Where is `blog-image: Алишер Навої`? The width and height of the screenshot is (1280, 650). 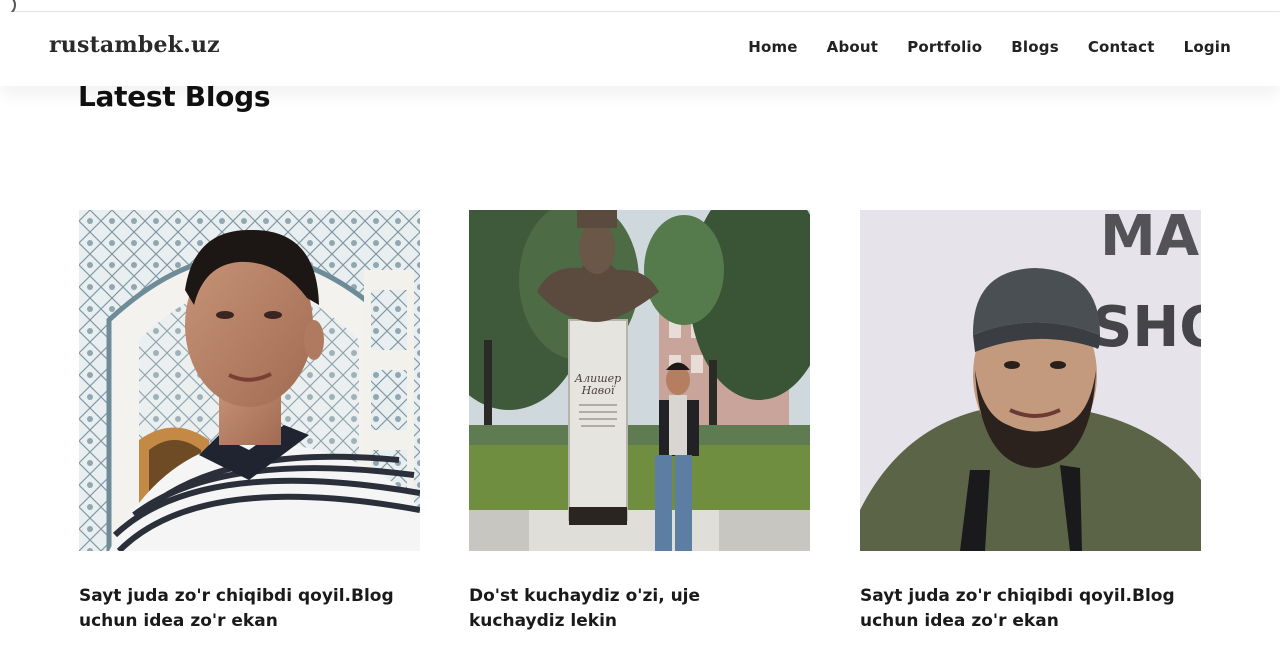
blog-image: Алишер Навої is located at coordinates (639, 380).